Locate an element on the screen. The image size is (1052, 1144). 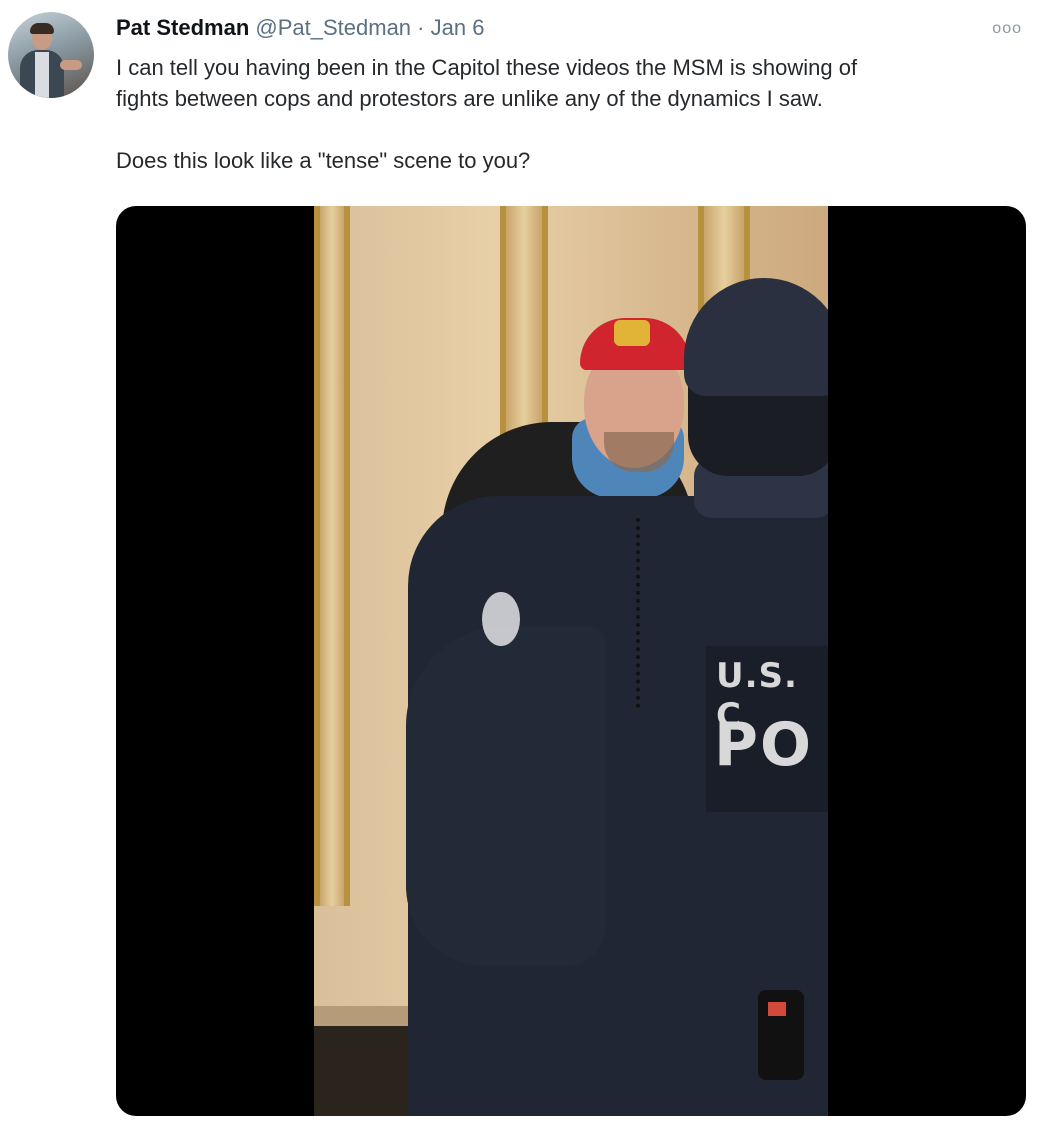
avatar-hand is located at coordinates (71, 65).